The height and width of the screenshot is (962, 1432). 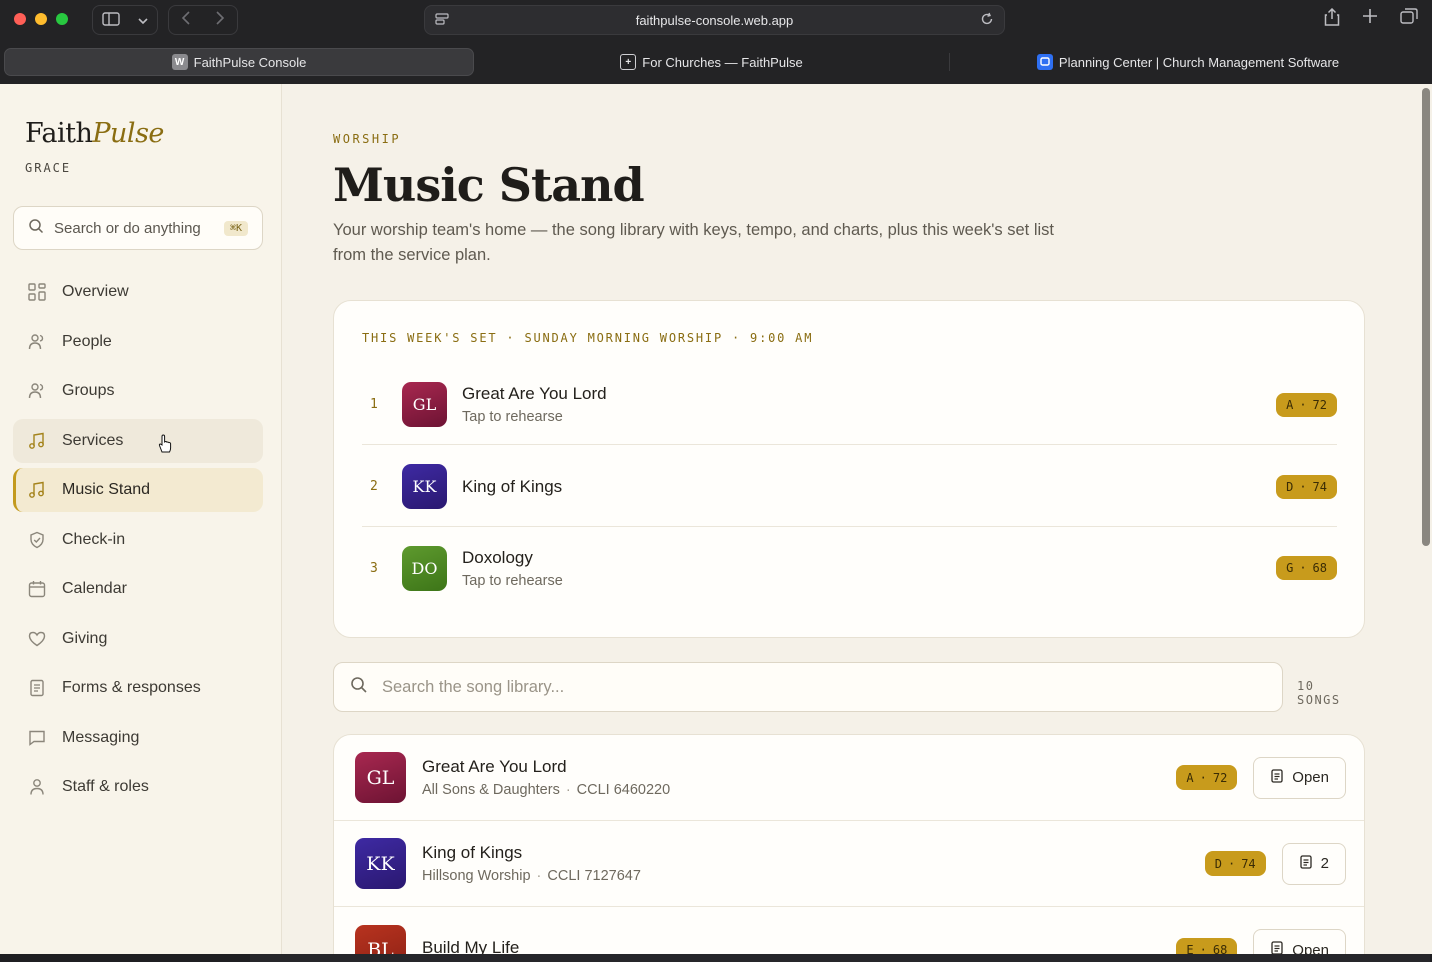 I want to click on charts-count-button: 2, so click(x=1313, y=863).